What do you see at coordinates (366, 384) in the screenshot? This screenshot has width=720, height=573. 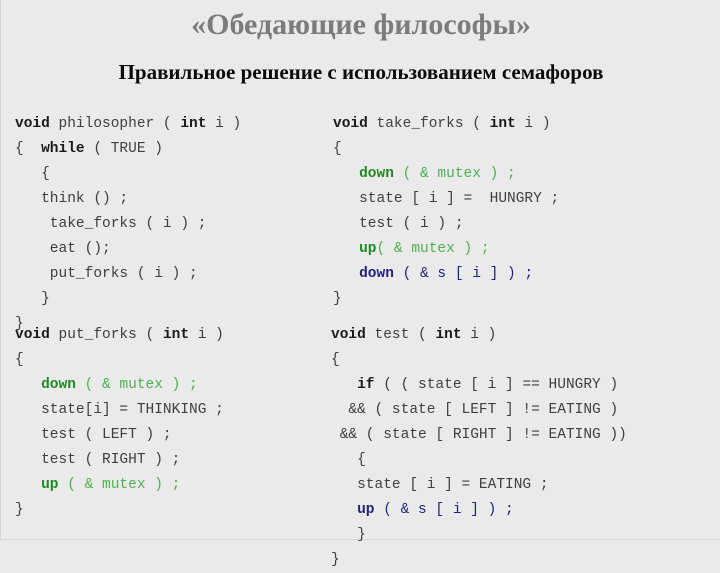 I see `code-token: if` at bounding box center [366, 384].